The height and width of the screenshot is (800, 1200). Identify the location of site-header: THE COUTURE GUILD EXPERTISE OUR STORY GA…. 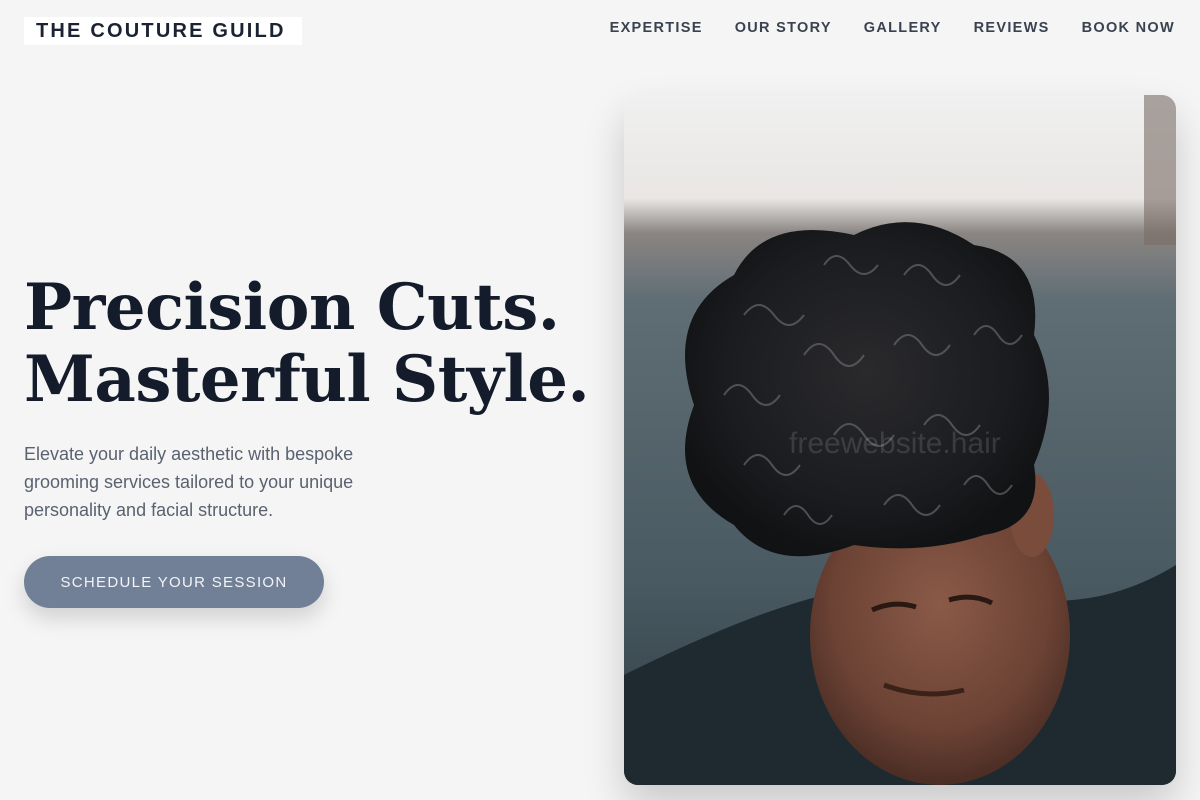
(600, 31).